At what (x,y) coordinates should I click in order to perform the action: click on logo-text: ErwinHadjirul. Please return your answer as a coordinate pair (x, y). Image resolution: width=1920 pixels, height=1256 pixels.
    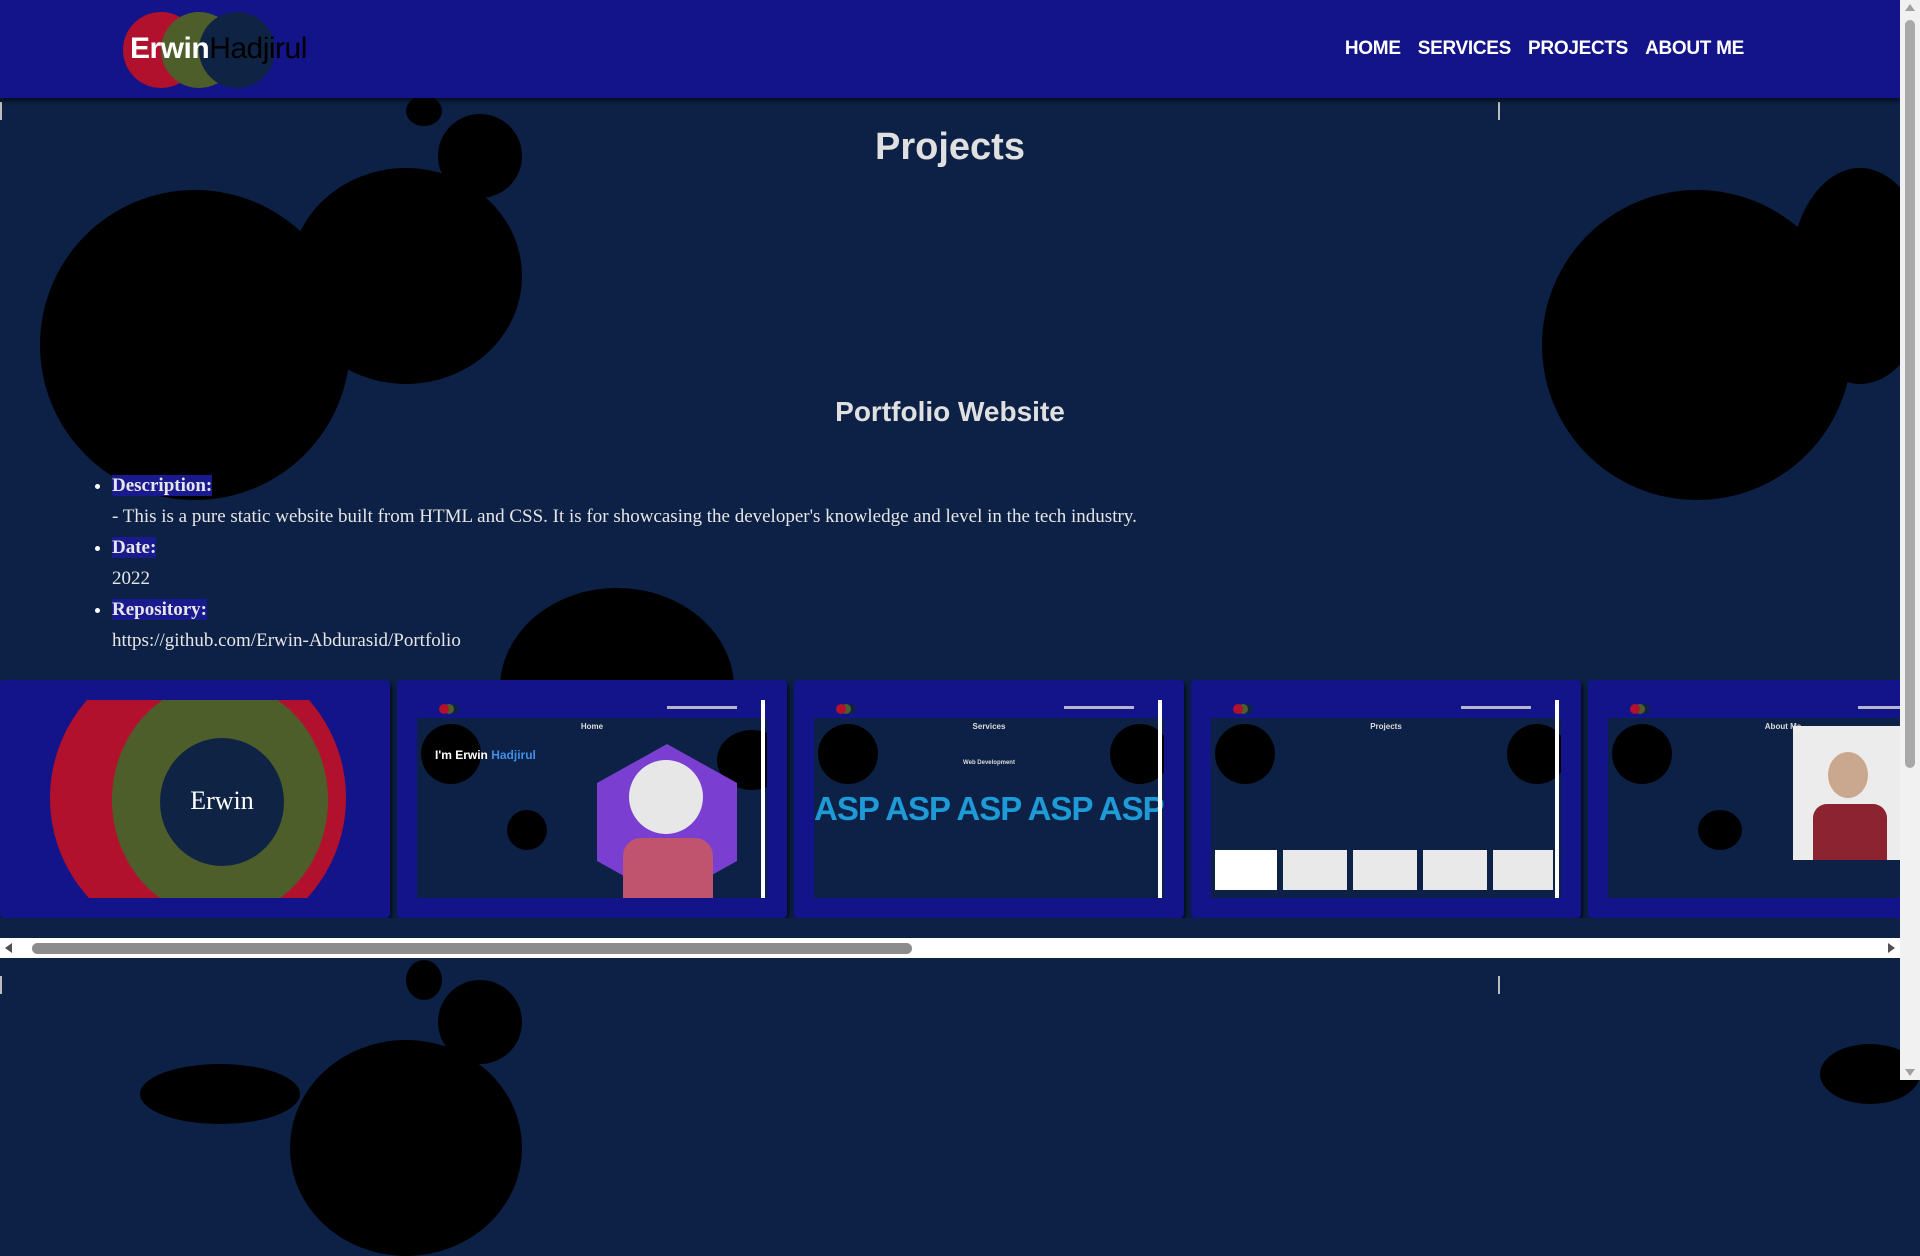
    Looking at the image, I should click on (218, 49).